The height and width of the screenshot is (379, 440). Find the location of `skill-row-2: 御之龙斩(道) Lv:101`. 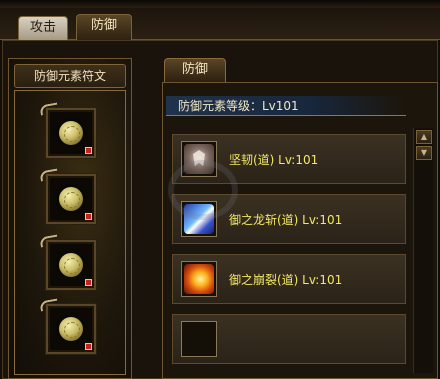

skill-row-2: 御之龙斩(道) Lv:101 is located at coordinates (289, 219).